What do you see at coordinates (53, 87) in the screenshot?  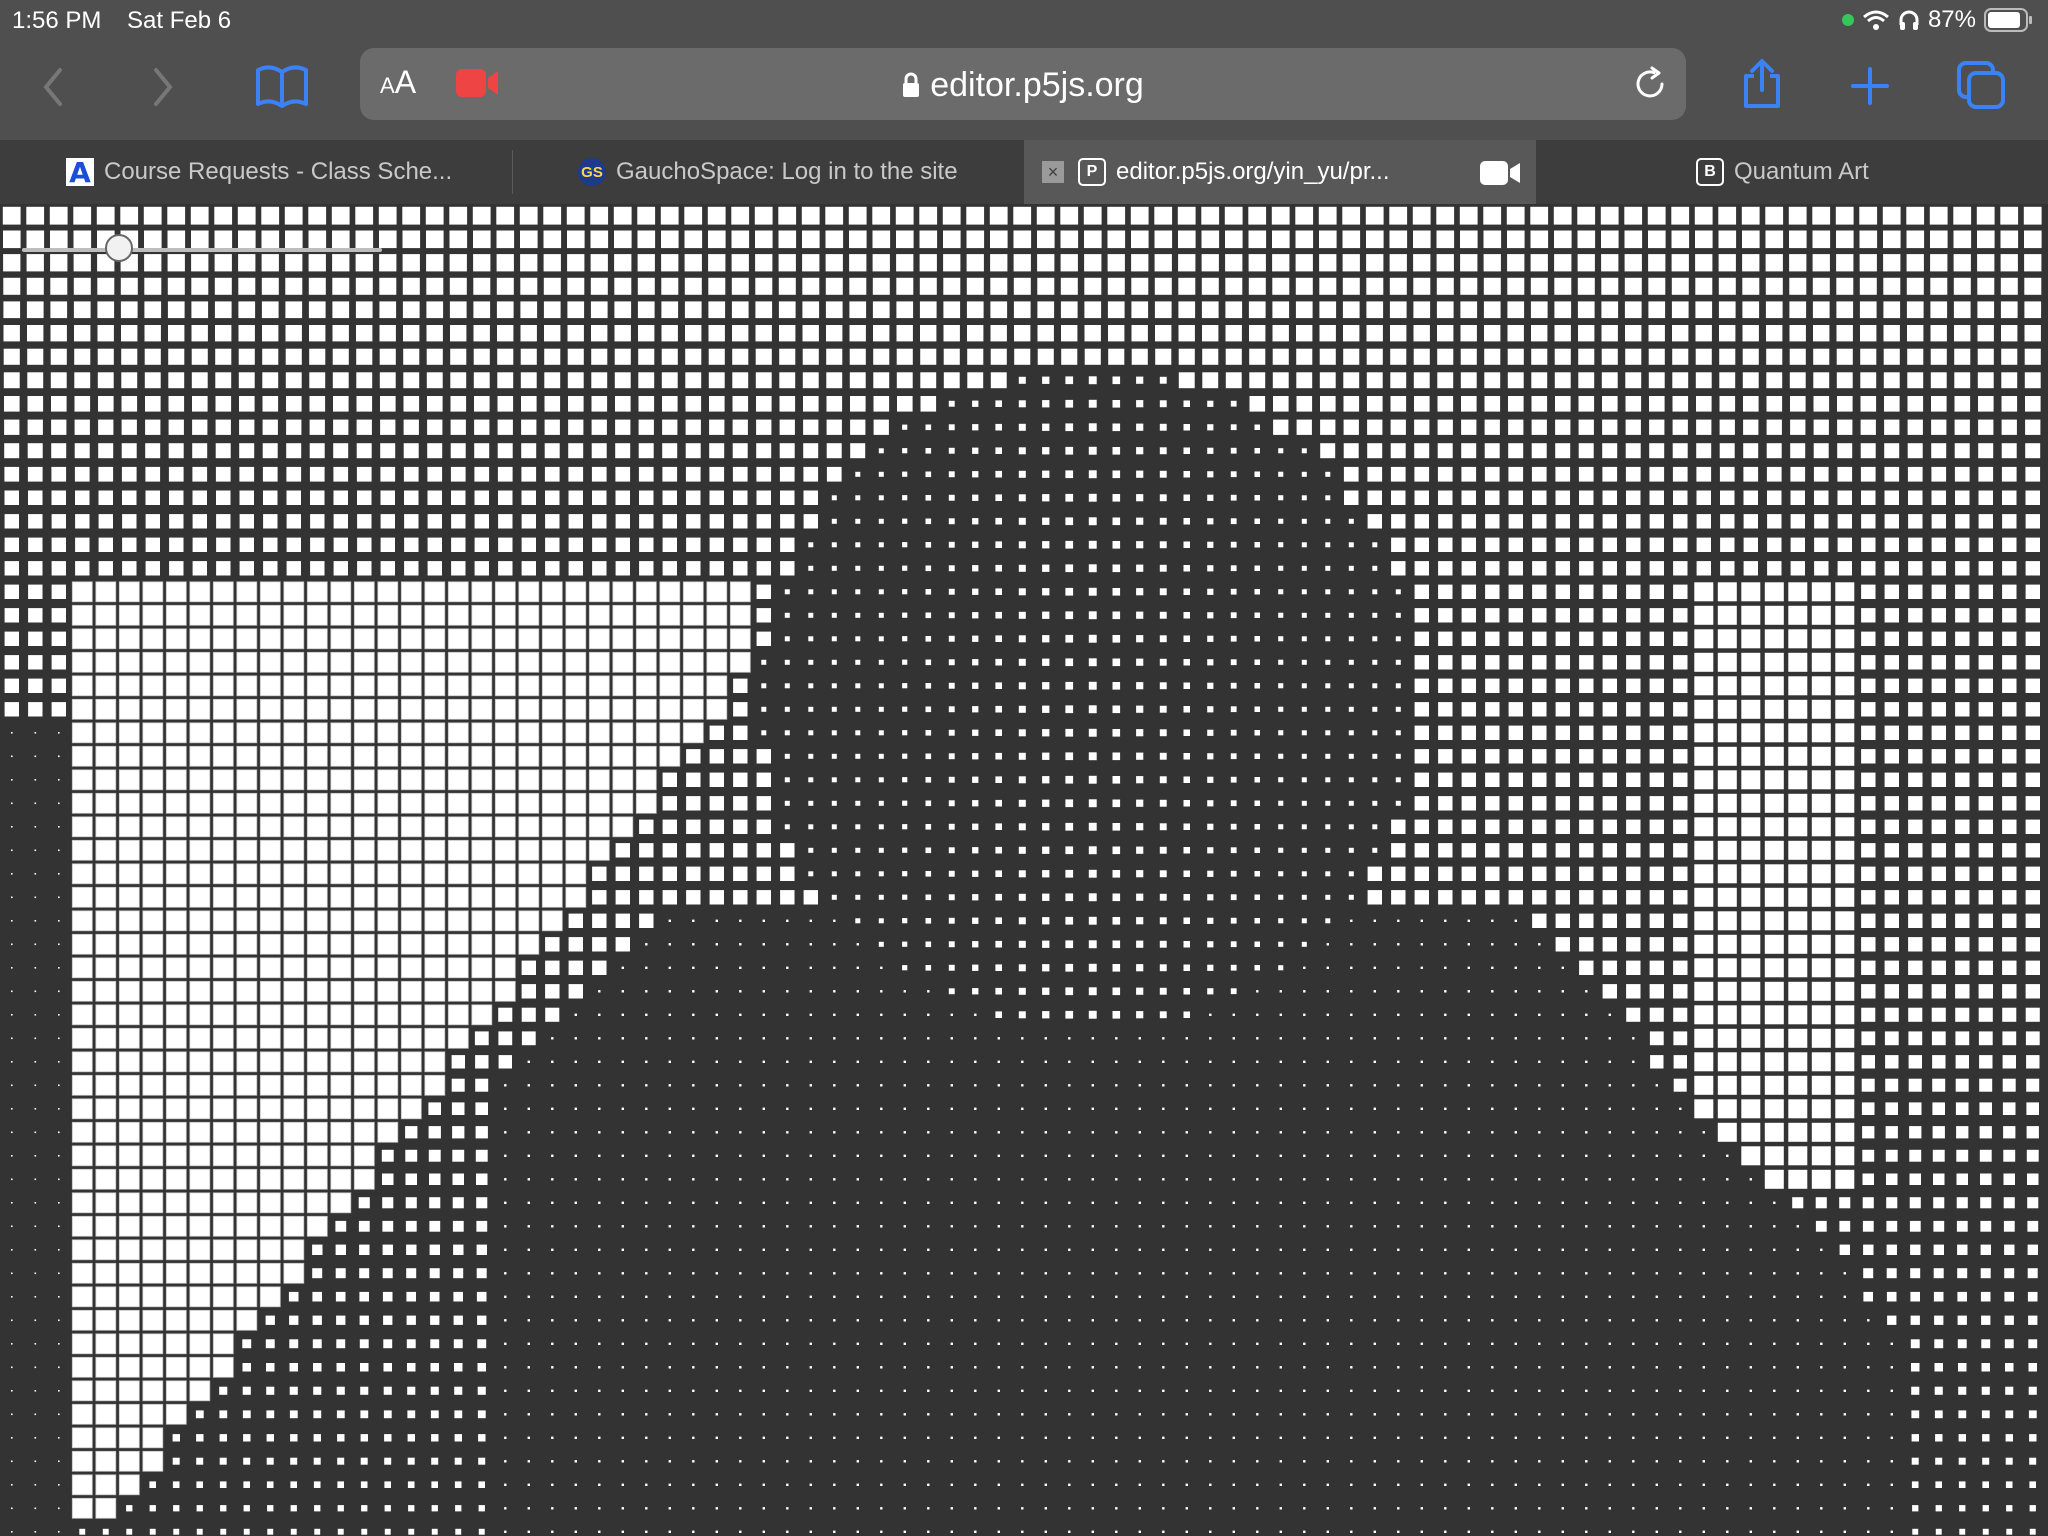 I see `back-icon` at bounding box center [53, 87].